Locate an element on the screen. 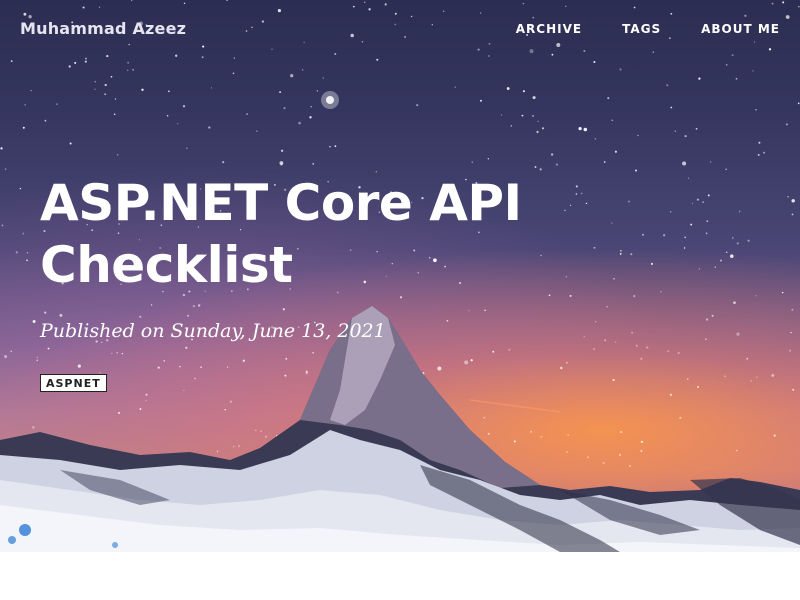  post-title: ASP.NET Core API Checklist is located at coordinates (281, 234).